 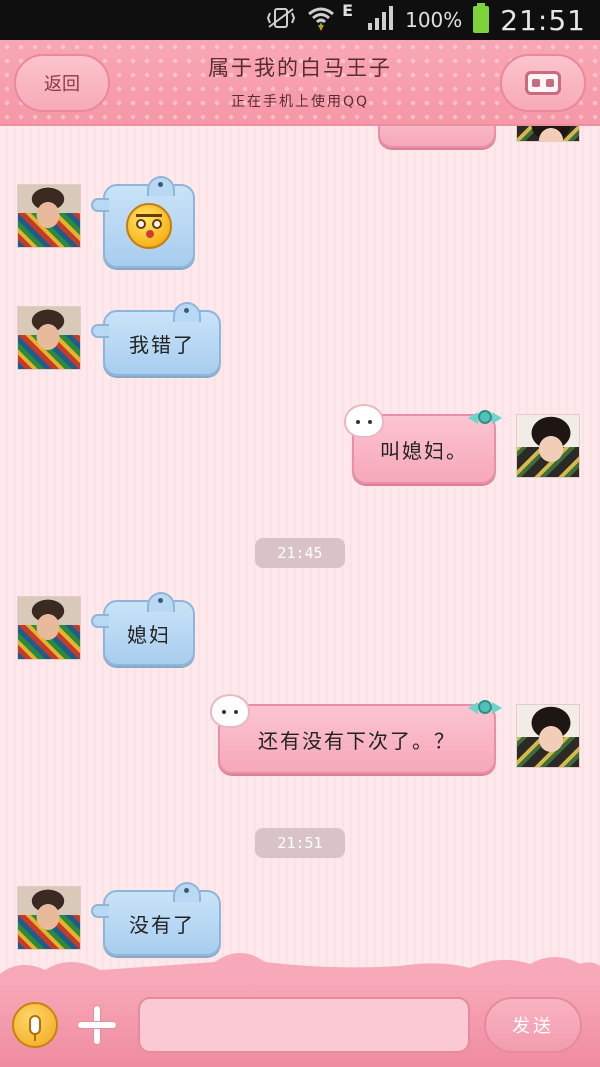 What do you see at coordinates (149, 634) in the screenshot?
I see `message-text: 媳妇` at bounding box center [149, 634].